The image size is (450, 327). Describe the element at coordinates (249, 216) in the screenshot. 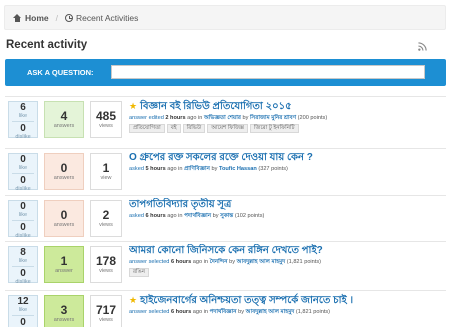

I see `user-points: (102 points)` at that location.